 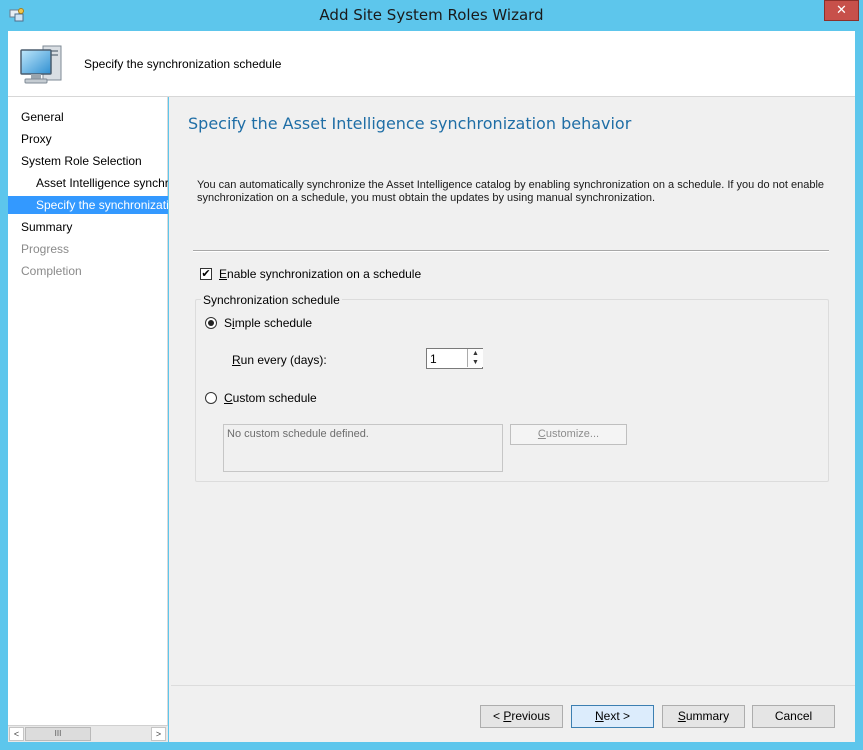 What do you see at coordinates (88, 161) in the screenshot?
I see `nav-item-system-role-selection: System Role Selection` at bounding box center [88, 161].